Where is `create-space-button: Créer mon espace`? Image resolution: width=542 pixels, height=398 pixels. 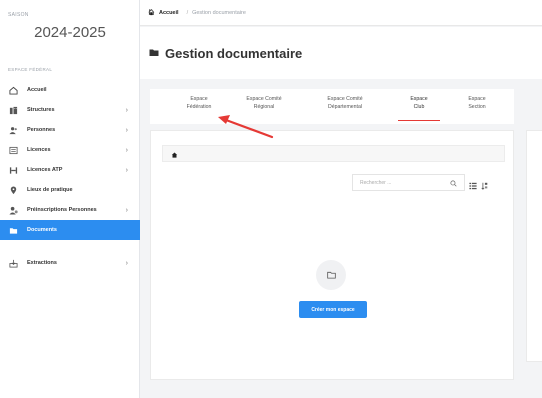
create-space-button: Créer mon espace is located at coordinates (333, 309).